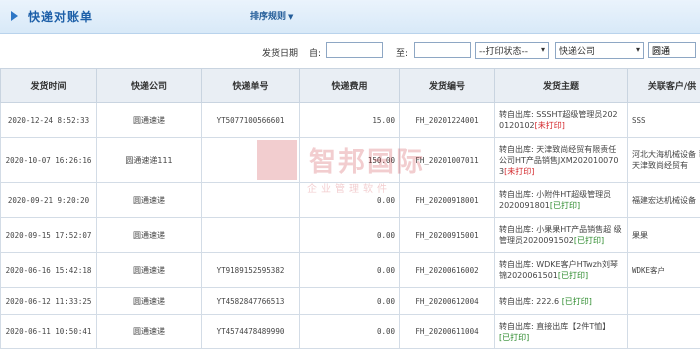 The image size is (700, 349). Describe the element at coordinates (561, 85) in the screenshot. I see `col-header-subject: 发货主题` at that location.